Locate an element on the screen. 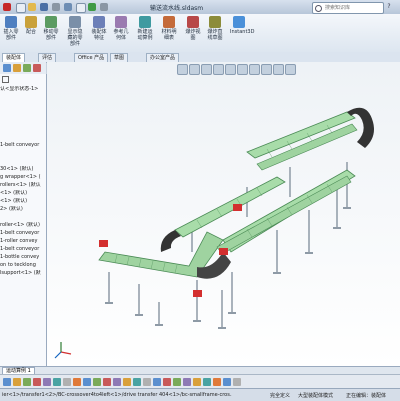 The height and width of the screenshot is (401, 400). camera-icon is located at coordinates (87, 382).